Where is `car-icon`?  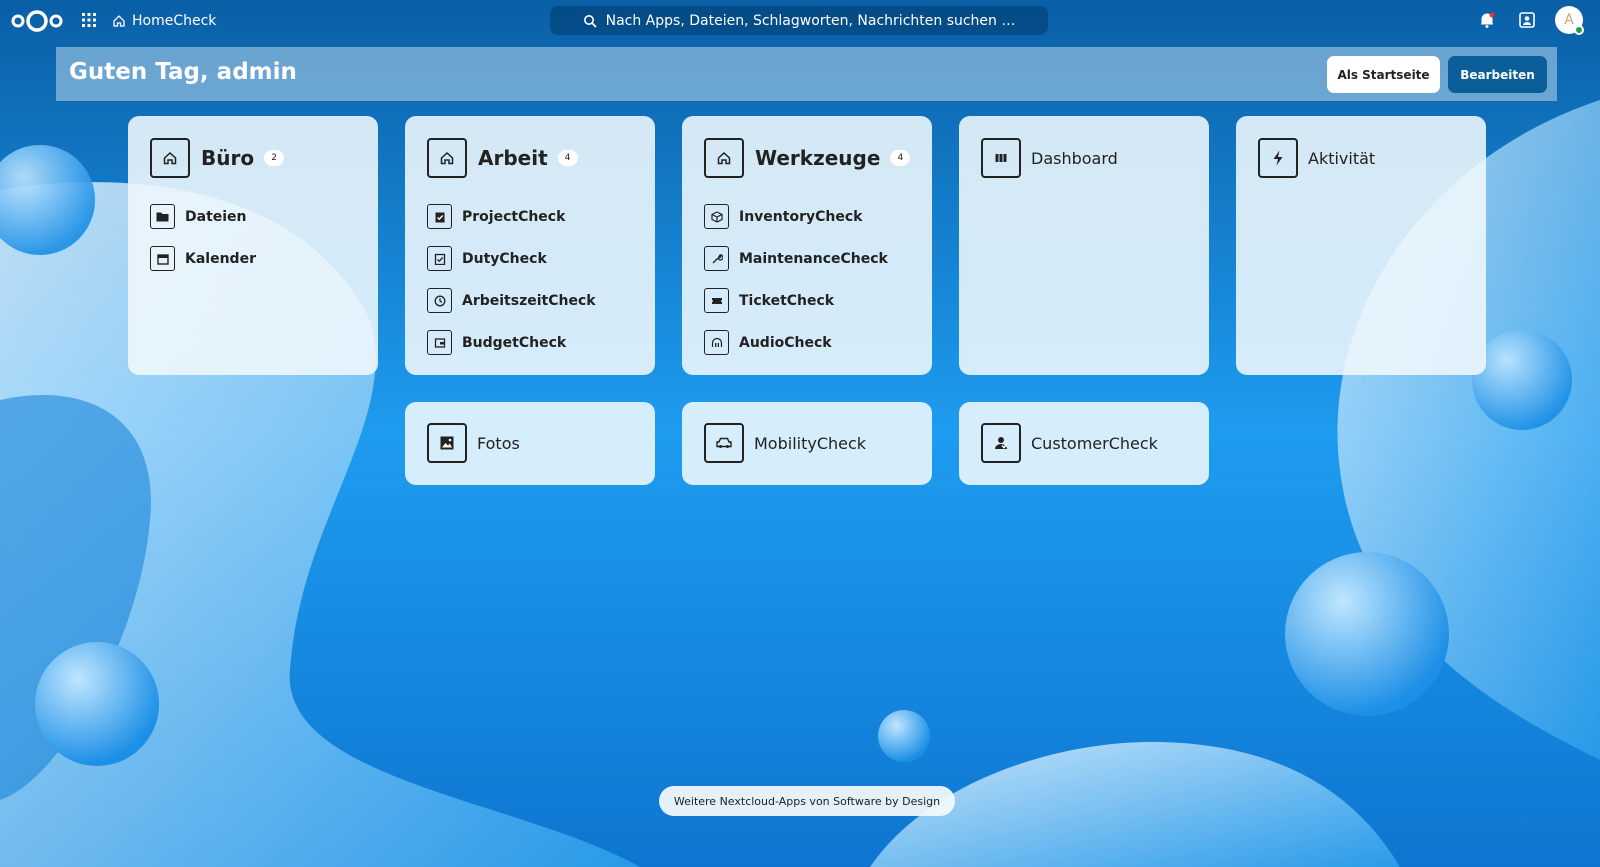
car-icon is located at coordinates (724, 443).